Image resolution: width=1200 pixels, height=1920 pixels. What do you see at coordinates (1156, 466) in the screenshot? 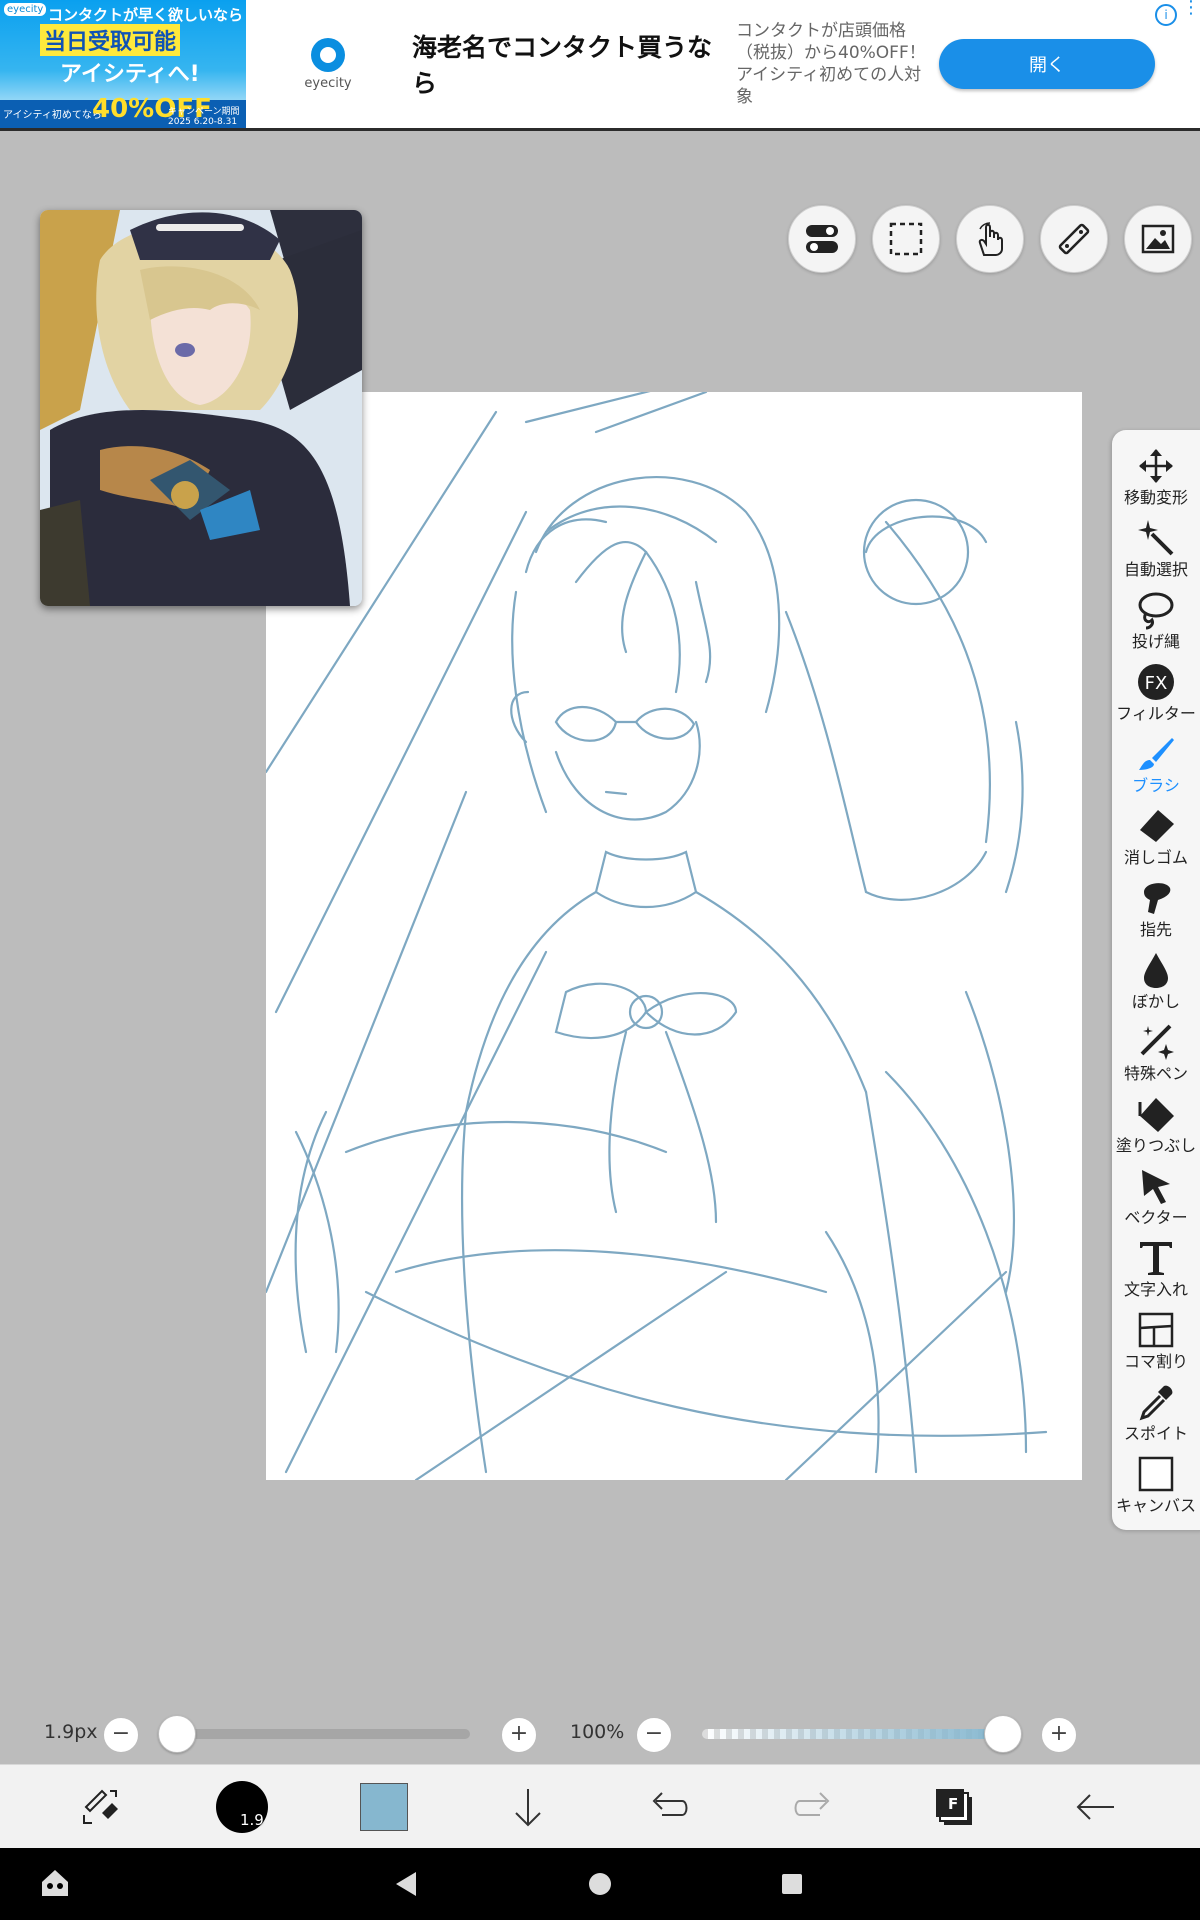
I see `move-icon` at bounding box center [1156, 466].